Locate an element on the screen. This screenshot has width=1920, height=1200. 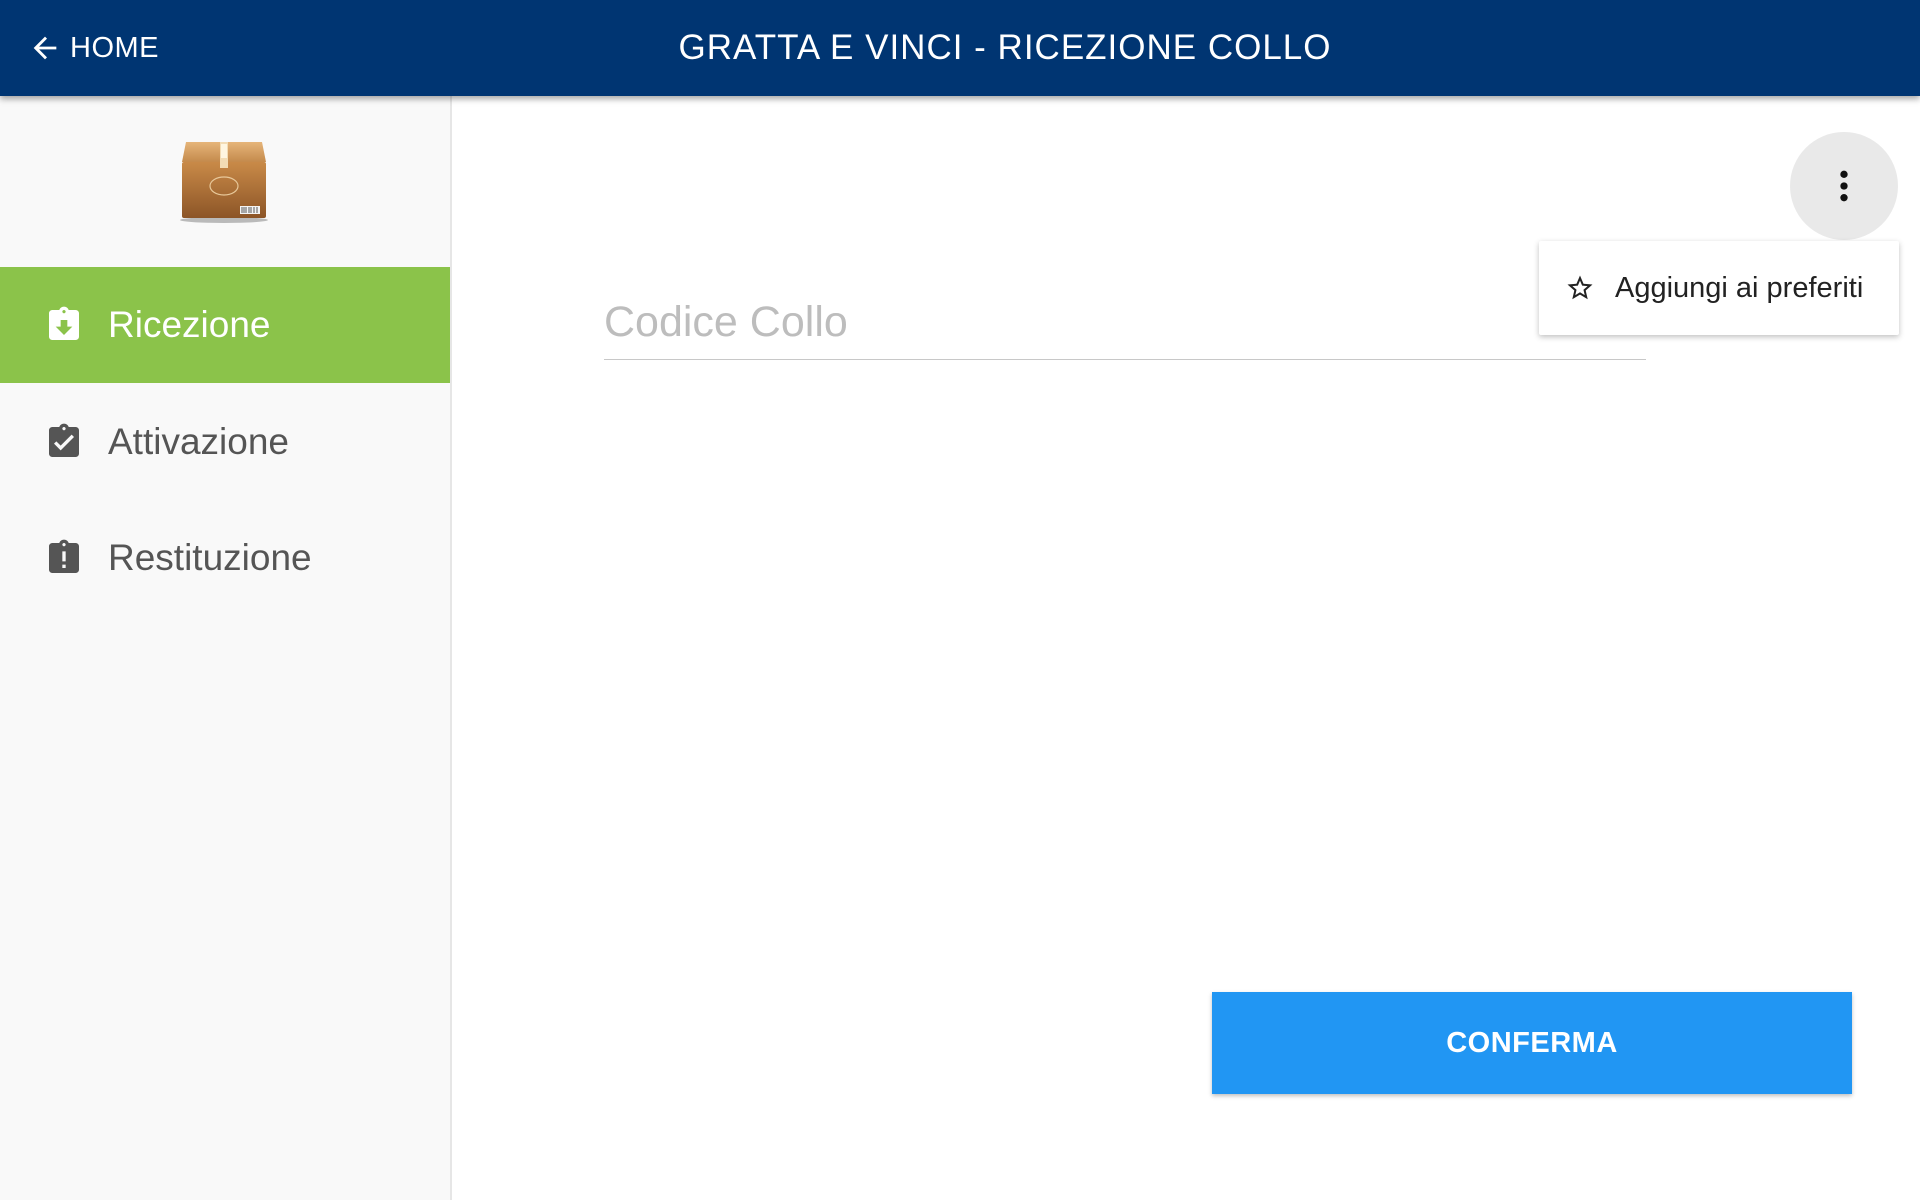
codice-collo-field is located at coordinates (1125, 323).